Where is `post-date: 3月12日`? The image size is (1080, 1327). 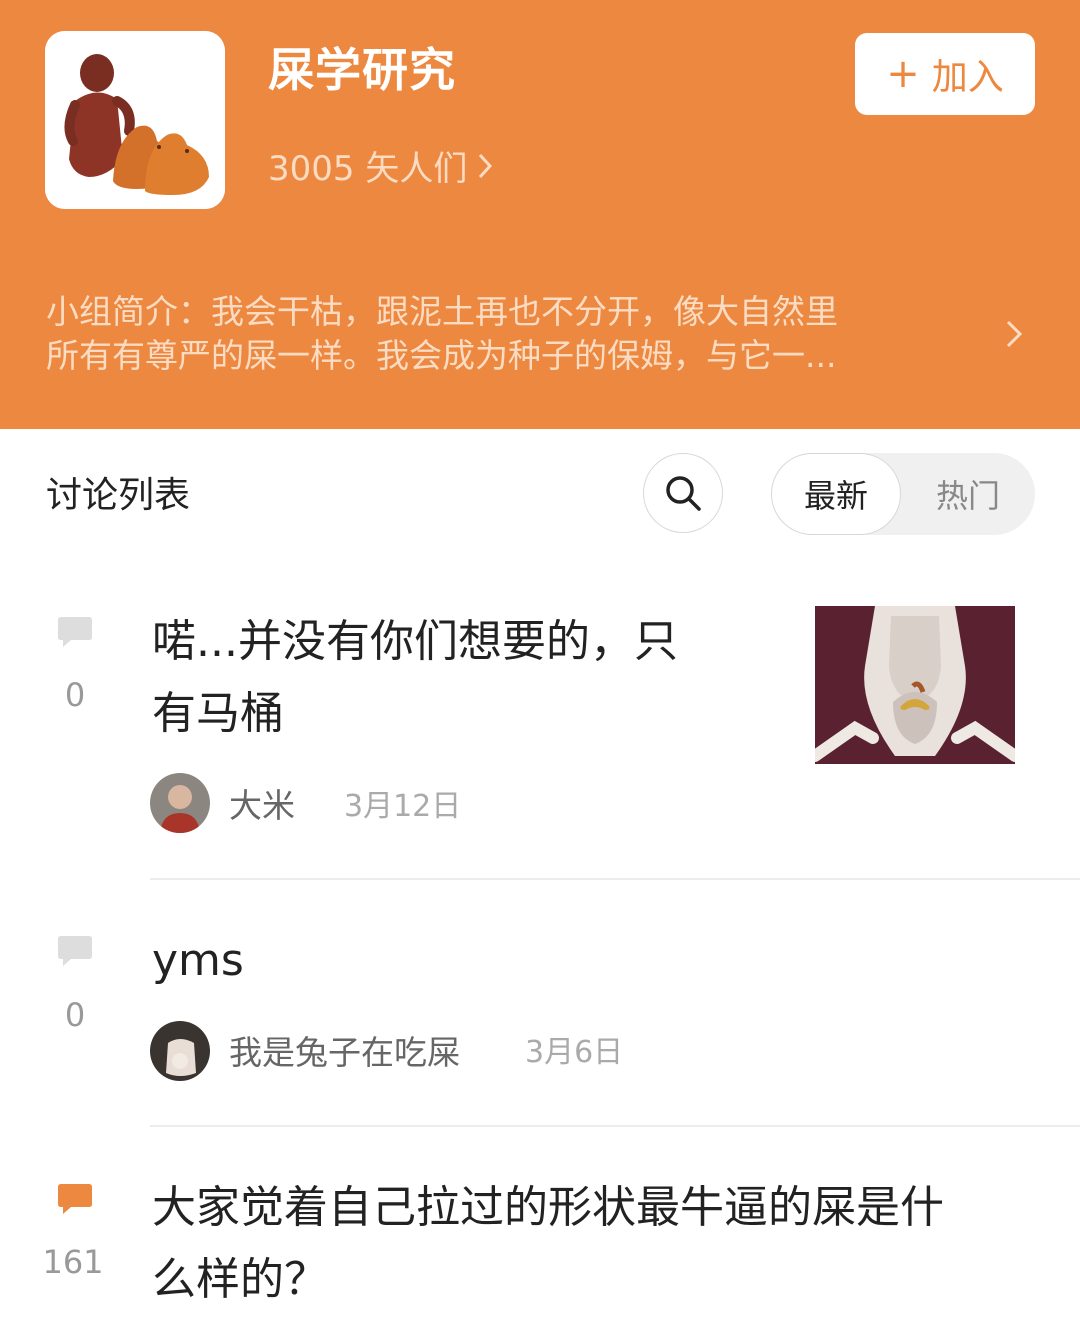 post-date: 3月12日 is located at coordinates (403, 806).